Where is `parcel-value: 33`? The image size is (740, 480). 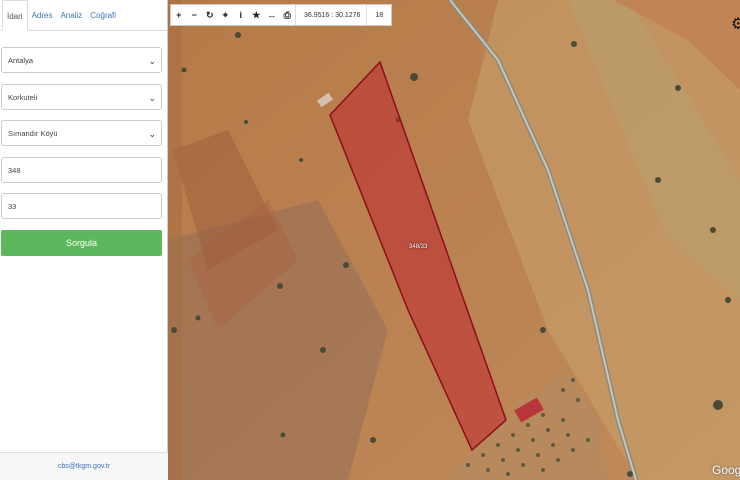
parcel-value: 33 is located at coordinates (12, 206).